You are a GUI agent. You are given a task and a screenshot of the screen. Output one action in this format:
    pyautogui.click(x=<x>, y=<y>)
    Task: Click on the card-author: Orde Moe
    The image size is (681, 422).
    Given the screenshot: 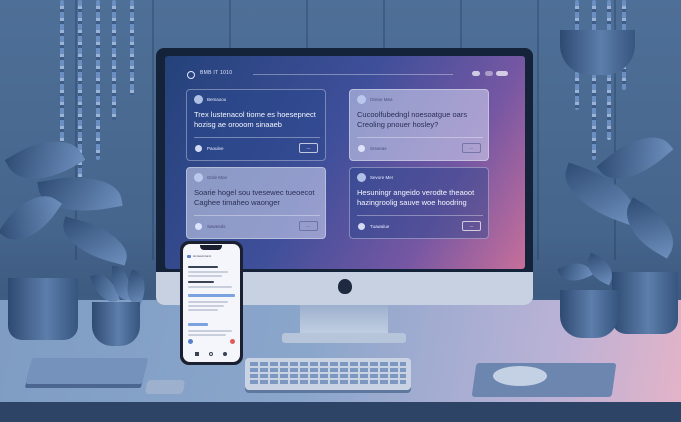 What is the action you would take?
    pyautogui.click(x=217, y=177)
    